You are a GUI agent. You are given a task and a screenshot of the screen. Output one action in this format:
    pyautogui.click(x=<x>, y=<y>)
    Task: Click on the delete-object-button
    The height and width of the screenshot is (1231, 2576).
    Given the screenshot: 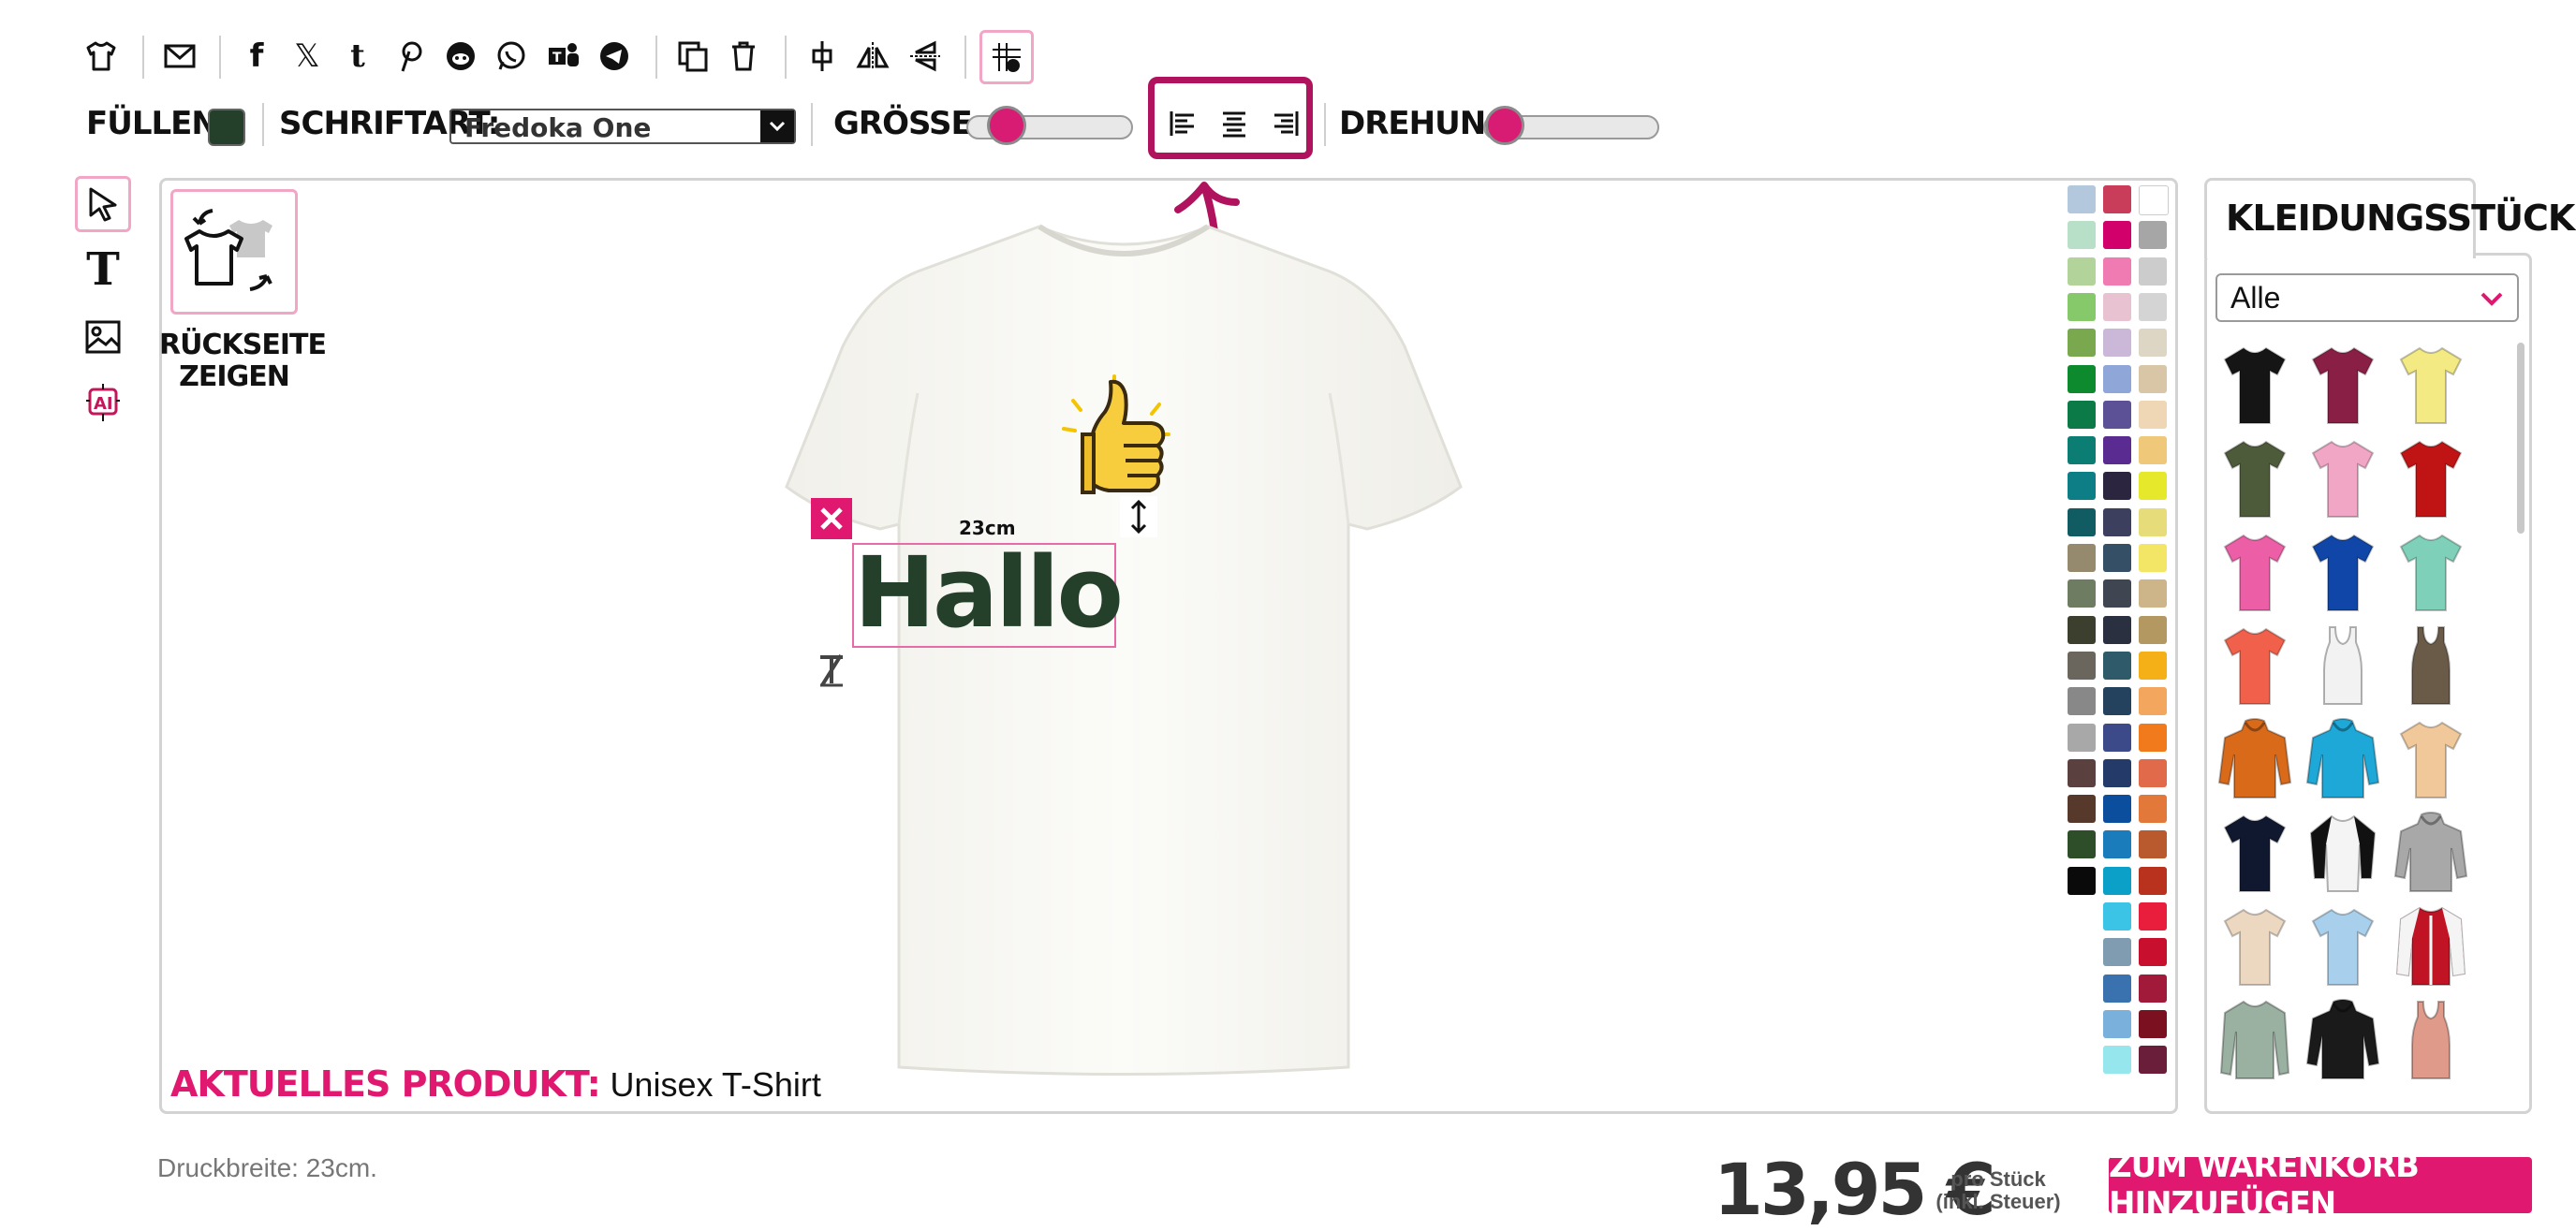 What is the action you would take?
    pyautogui.click(x=831, y=518)
    